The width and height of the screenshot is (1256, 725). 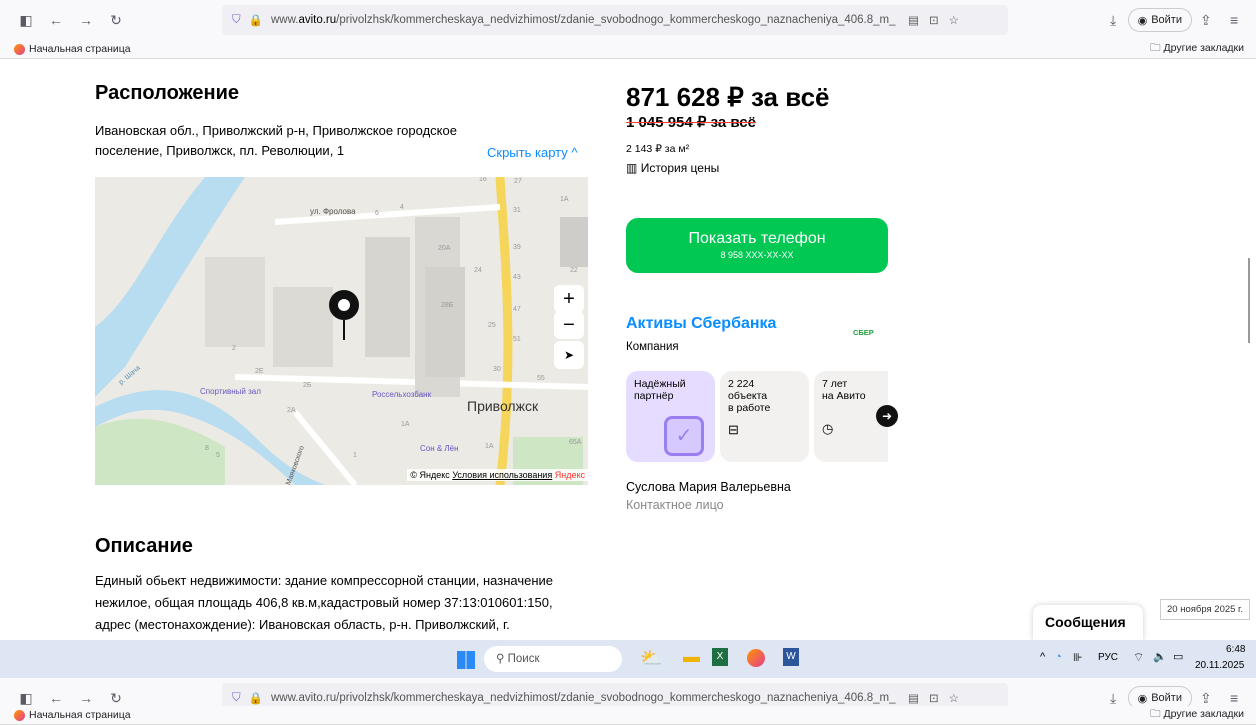 What do you see at coordinates (628, 49) in the screenshot?
I see `bookmarks-bar: Начальная страница 🗀 Другие закладки` at bounding box center [628, 49].